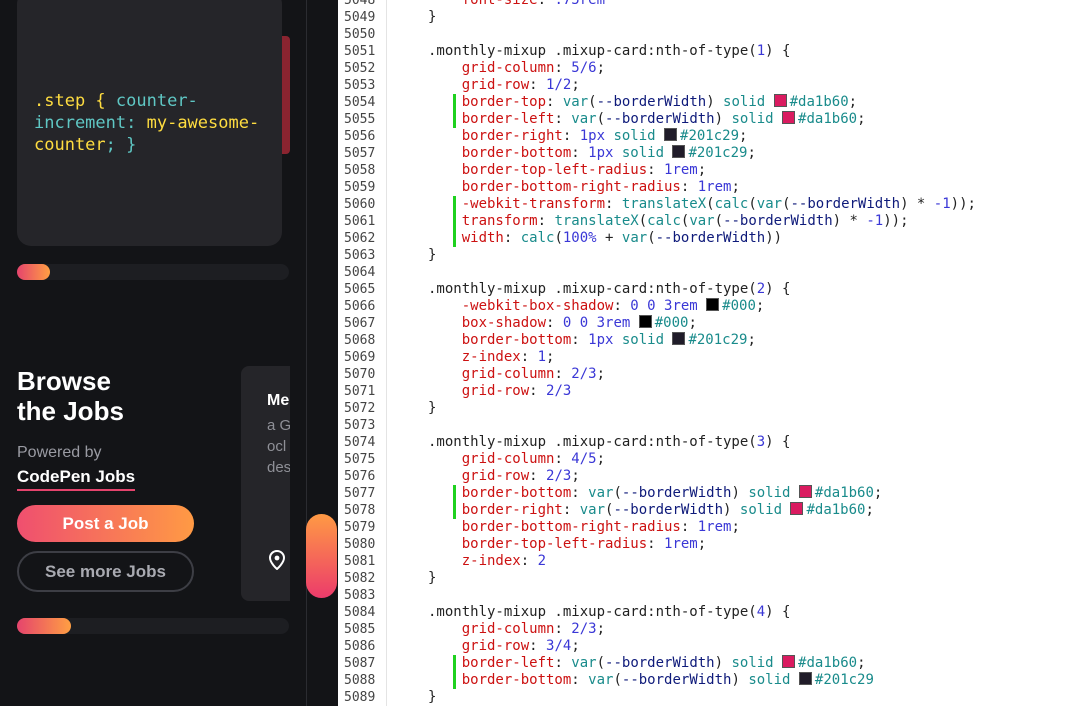 The height and width of the screenshot is (706, 1080). Describe the element at coordinates (153, 626) in the screenshot. I see `carousel-progress-bottom` at that location.